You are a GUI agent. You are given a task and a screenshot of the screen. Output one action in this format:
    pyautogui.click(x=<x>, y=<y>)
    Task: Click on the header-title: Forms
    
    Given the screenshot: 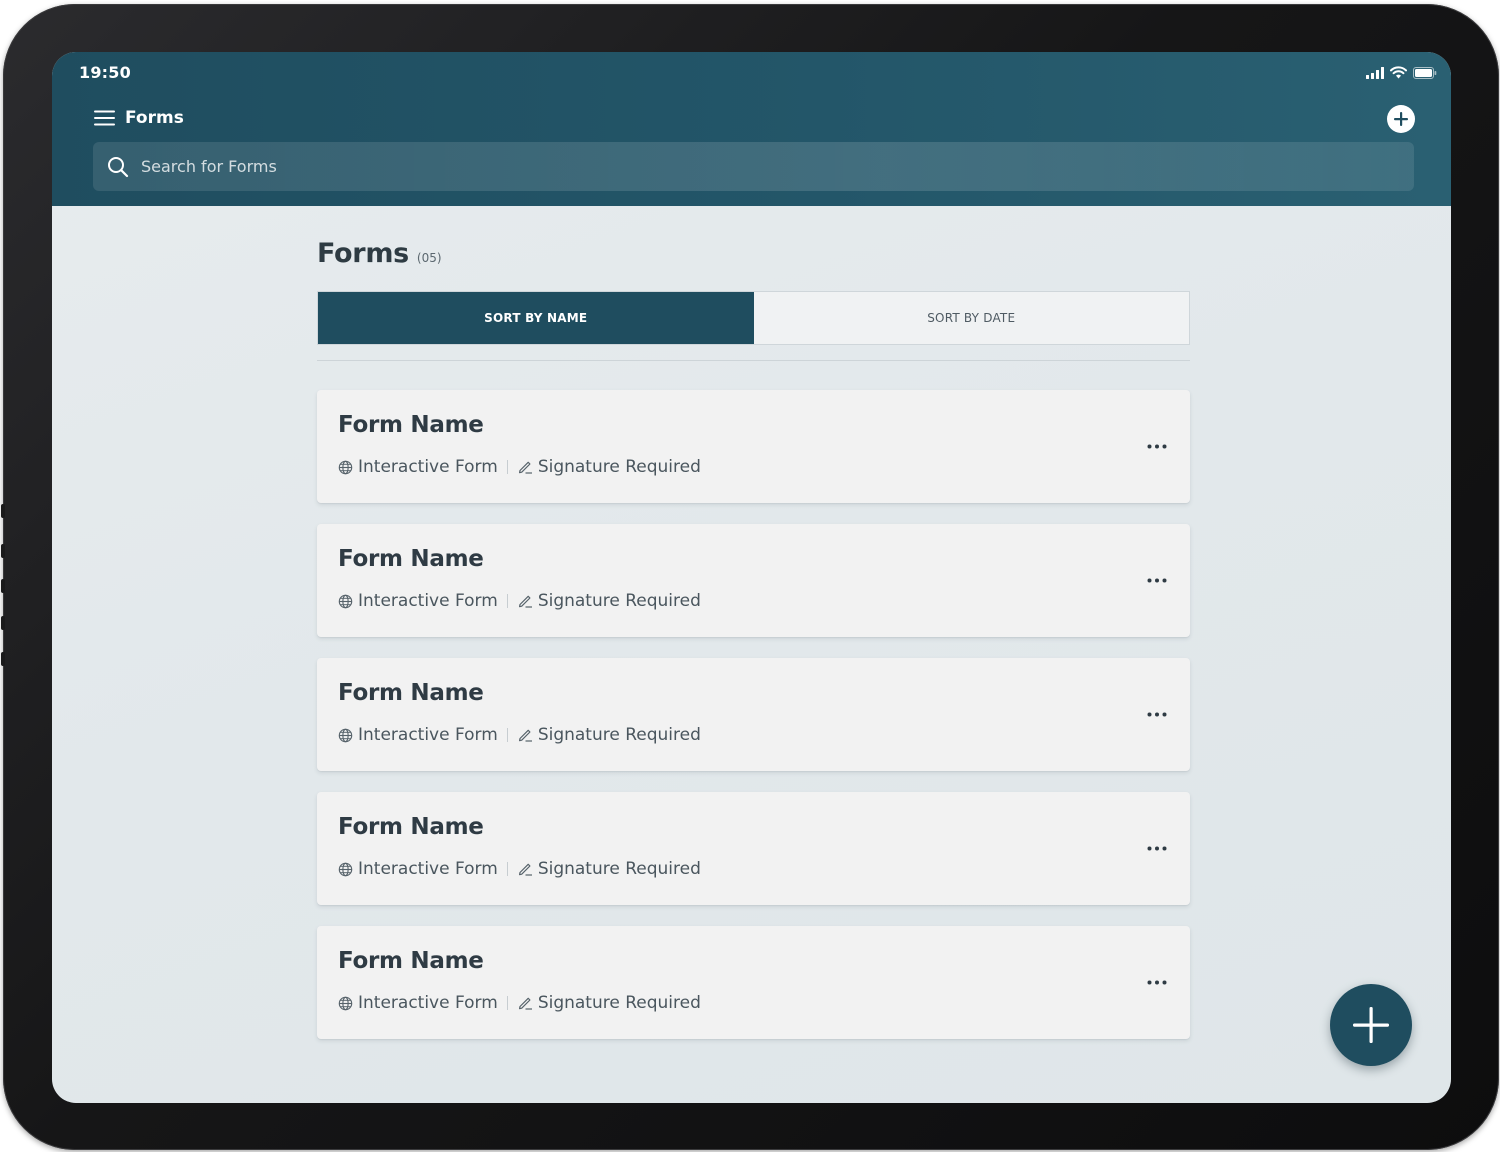 What is the action you would take?
    pyautogui.click(x=154, y=118)
    